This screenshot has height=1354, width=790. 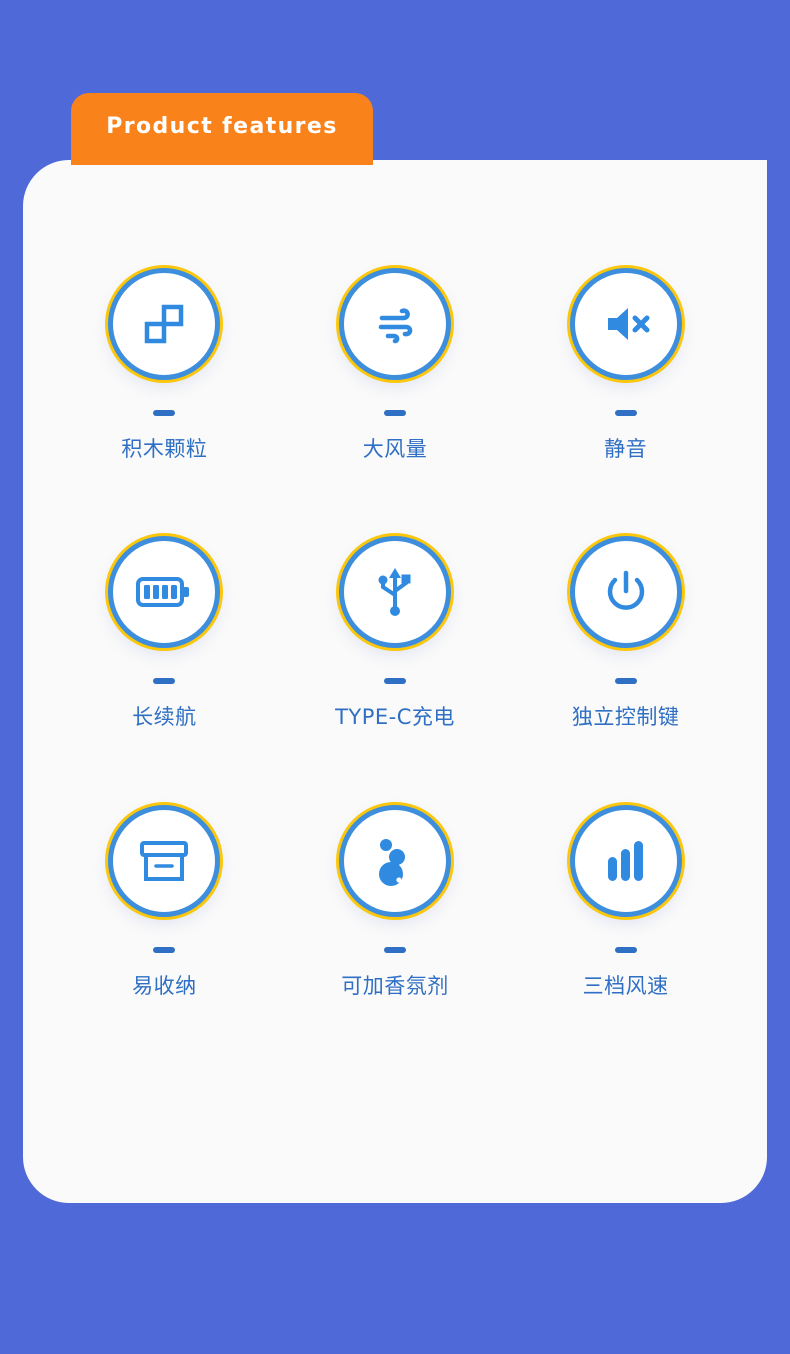 I want to click on feature-item-power: 独立控制键, so click(x=625, y=670).